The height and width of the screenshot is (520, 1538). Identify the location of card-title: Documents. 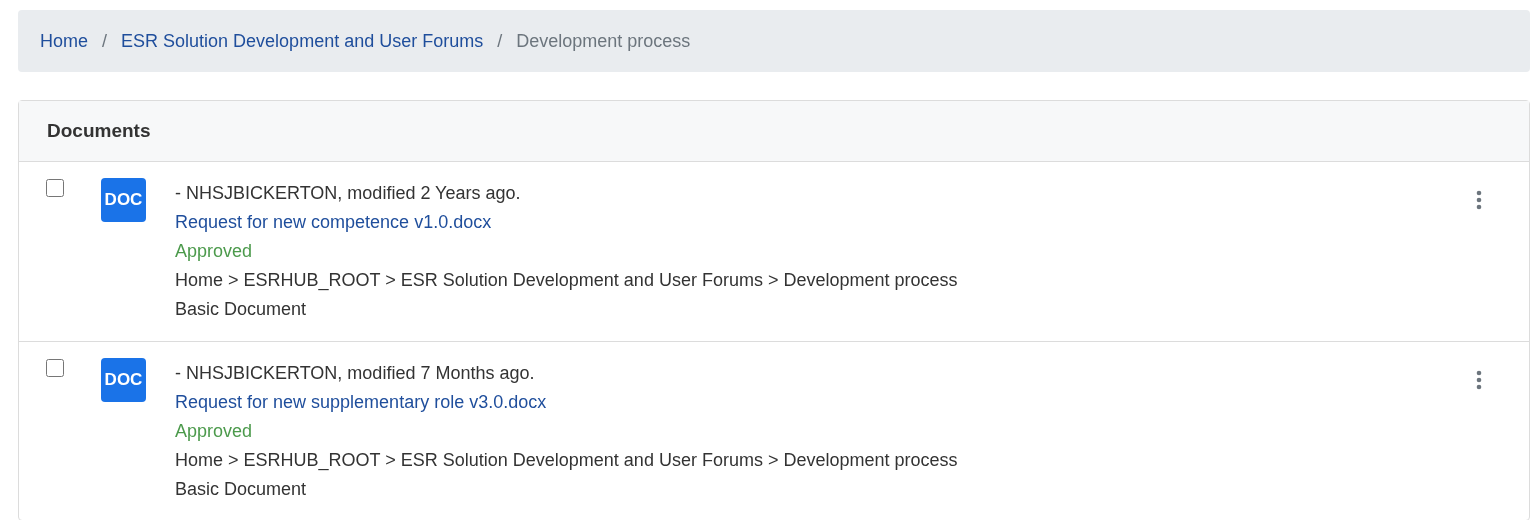
(99, 130).